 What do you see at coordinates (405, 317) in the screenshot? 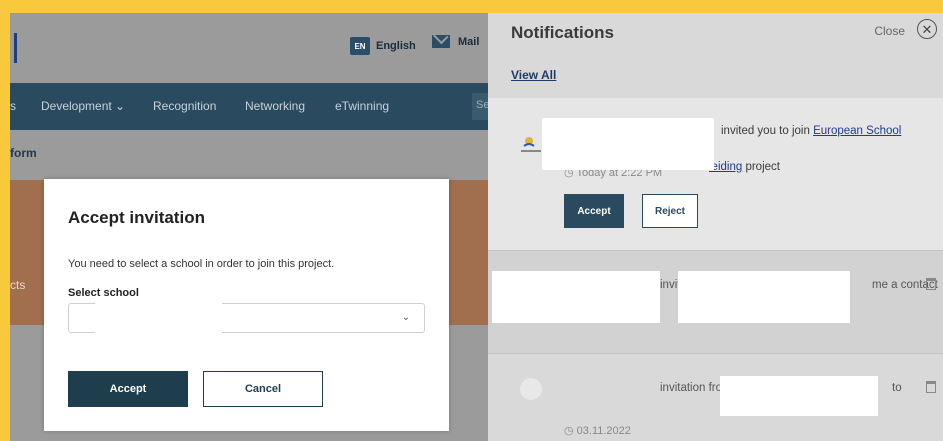
I see `chevron-down-icon: ⌄` at bounding box center [405, 317].